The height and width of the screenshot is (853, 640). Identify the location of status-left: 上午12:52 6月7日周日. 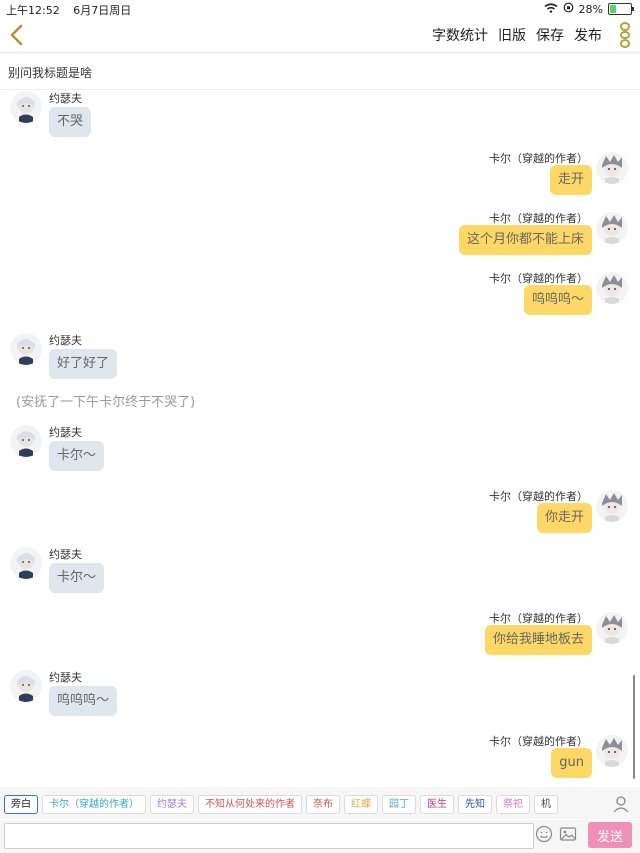
(73, 10).